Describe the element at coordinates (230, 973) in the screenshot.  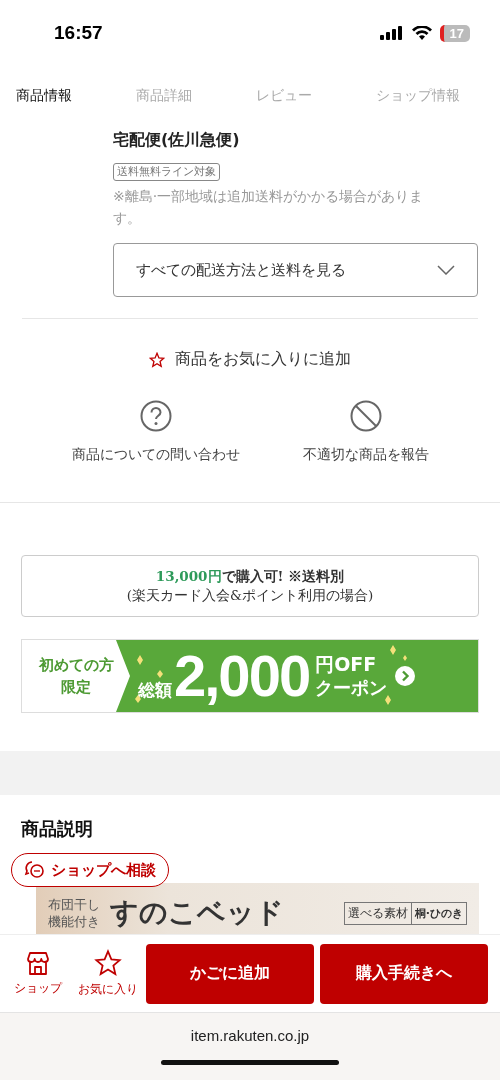
I see `cart-button: かごに追加` at that location.